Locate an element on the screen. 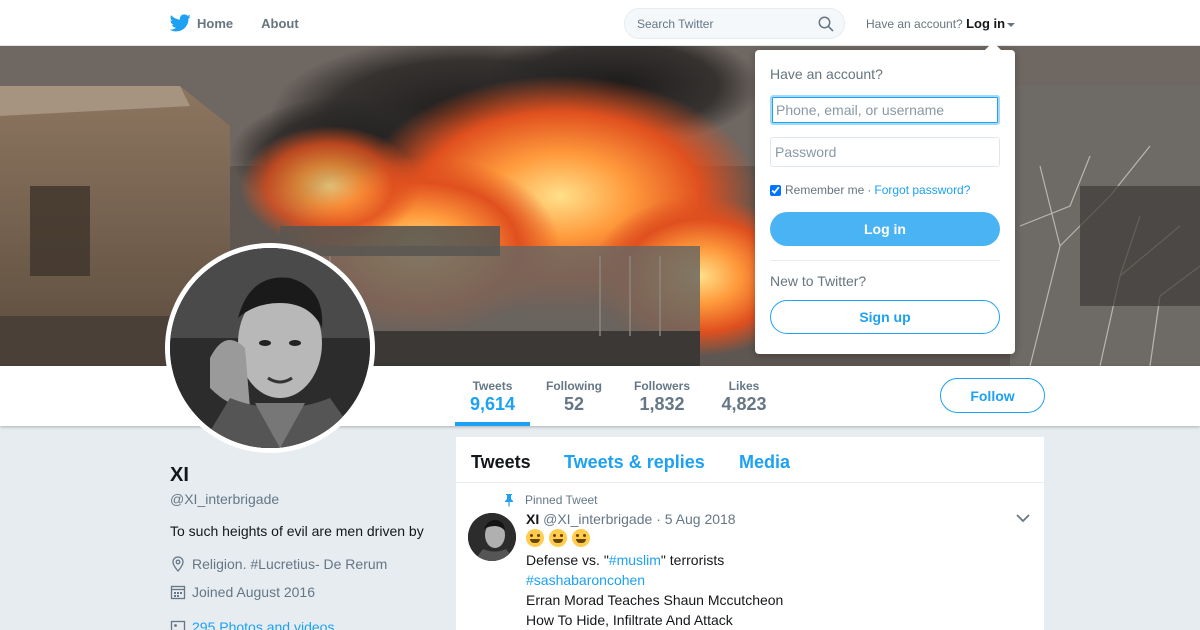  pin-icon is located at coordinates (509, 500).